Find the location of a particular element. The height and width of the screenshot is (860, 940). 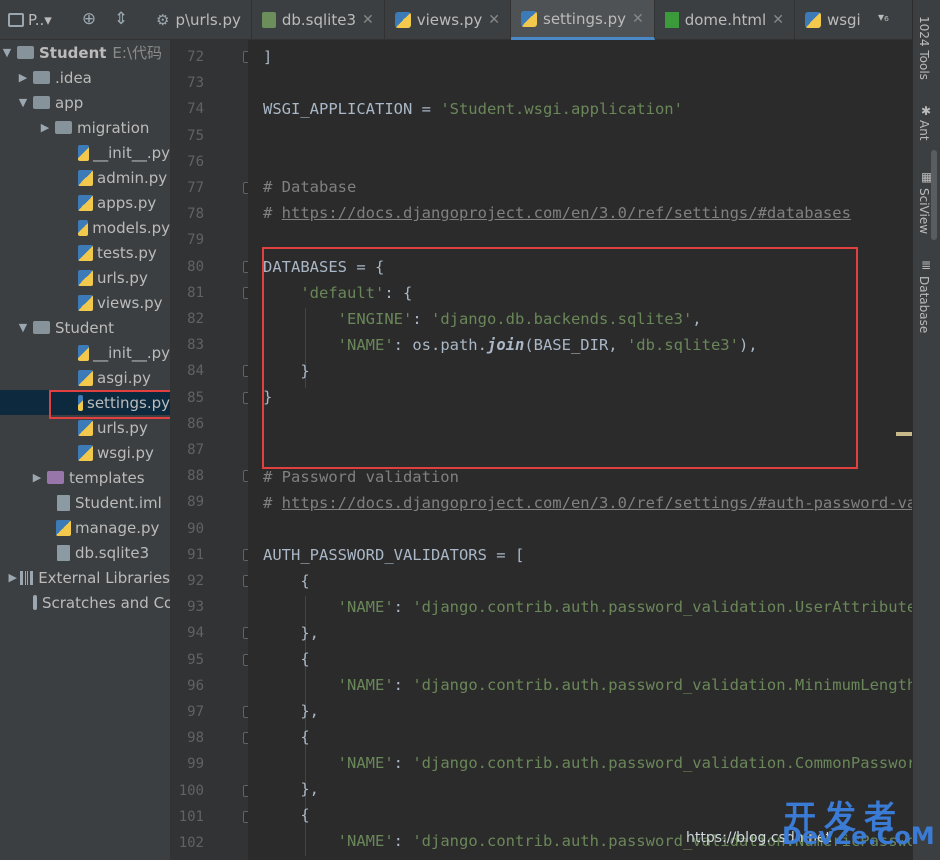

tool-ant: Ant is located at coordinates (924, 130).